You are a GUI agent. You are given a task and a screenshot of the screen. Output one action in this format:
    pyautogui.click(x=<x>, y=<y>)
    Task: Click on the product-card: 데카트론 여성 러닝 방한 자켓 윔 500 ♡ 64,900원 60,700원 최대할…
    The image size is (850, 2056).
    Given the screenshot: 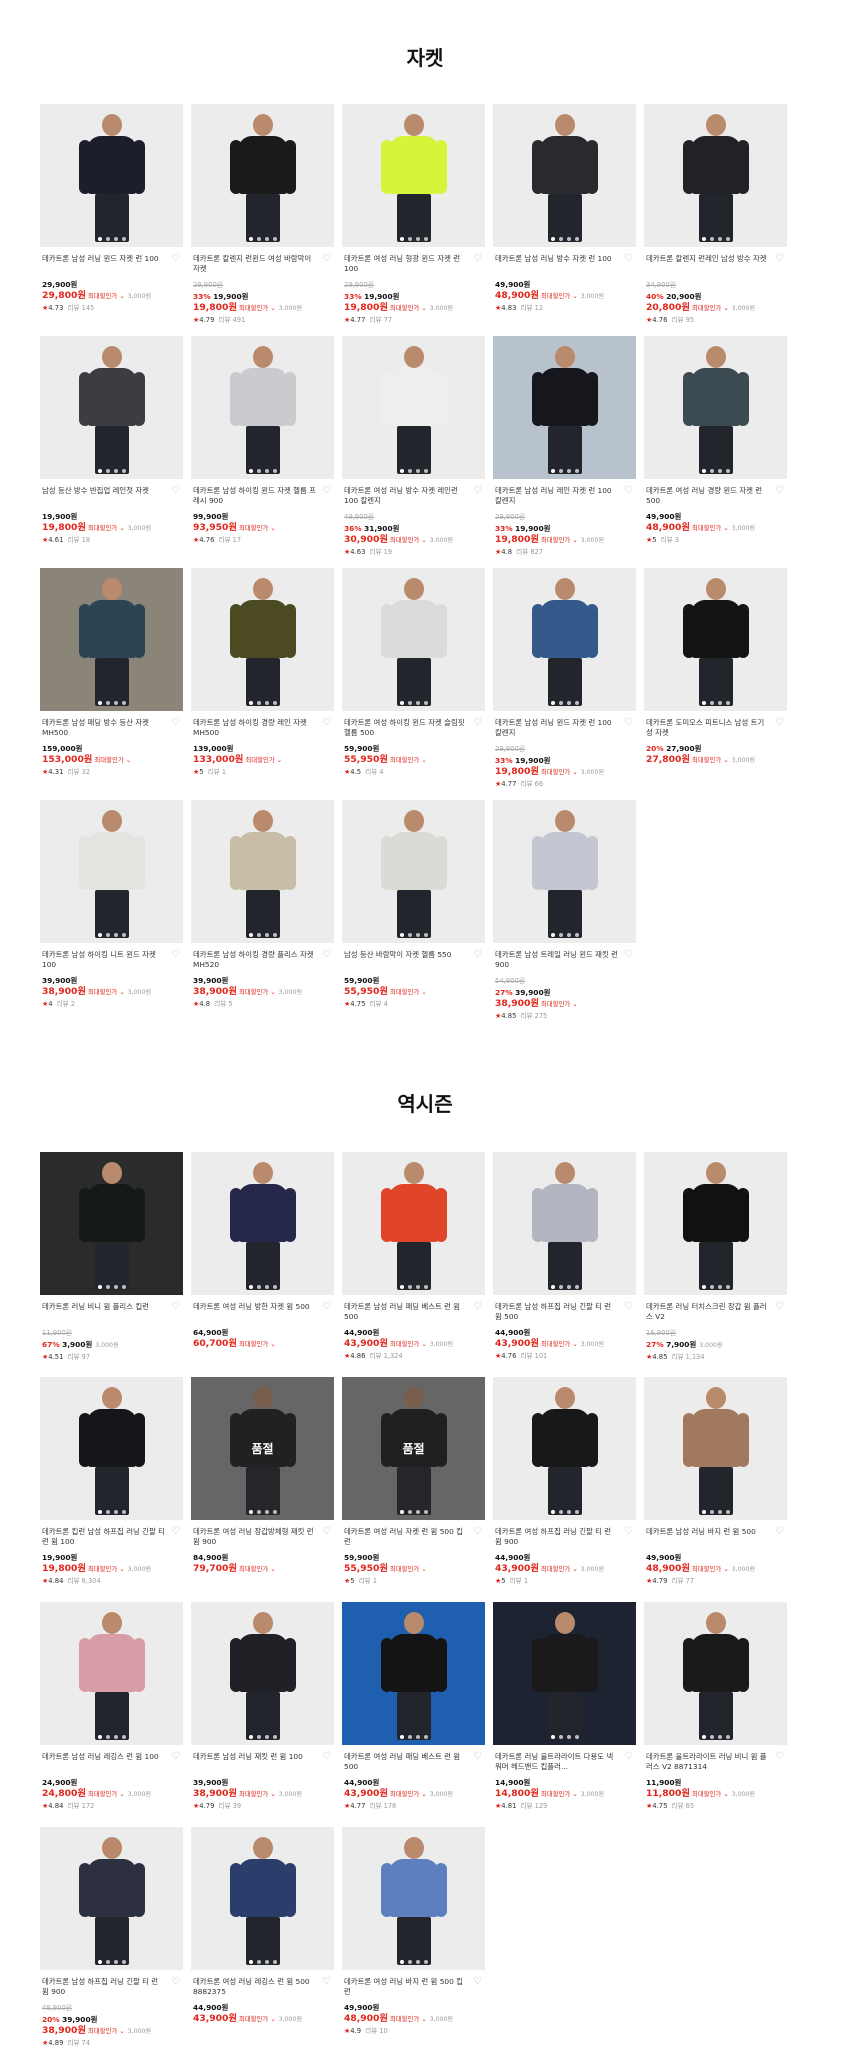 What is the action you would take?
    pyautogui.click(x=262, y=1250)
    